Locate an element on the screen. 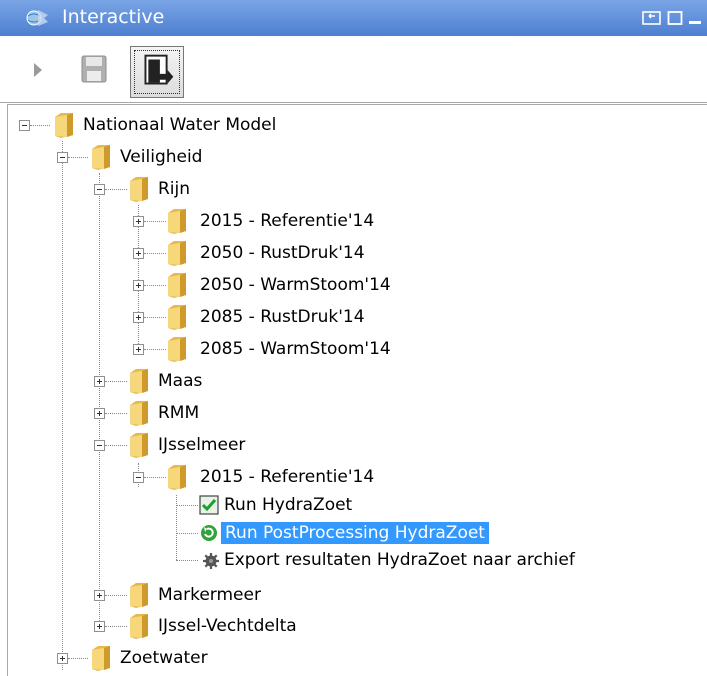 This screenshot has width=707, height=676. tree-node-label: Markermeer is located at coordinates (209, 595).